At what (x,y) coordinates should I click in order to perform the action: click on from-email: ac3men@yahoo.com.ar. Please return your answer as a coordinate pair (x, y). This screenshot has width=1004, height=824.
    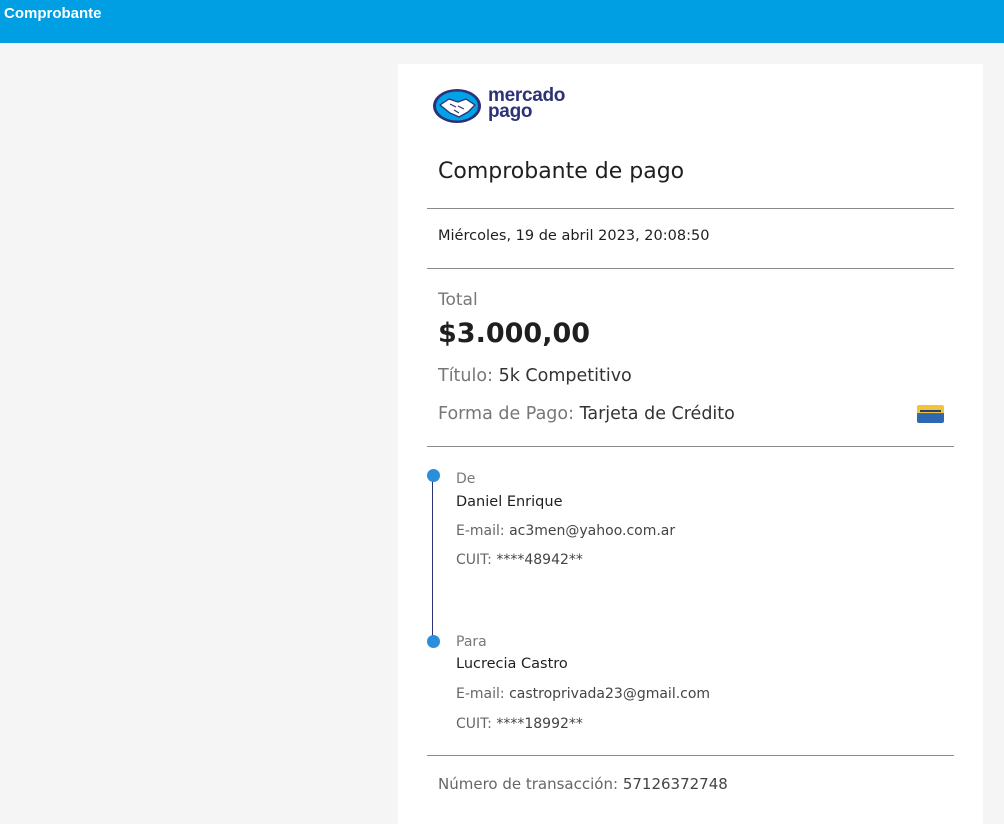
    Looking at the image, I should click on (592, 531).